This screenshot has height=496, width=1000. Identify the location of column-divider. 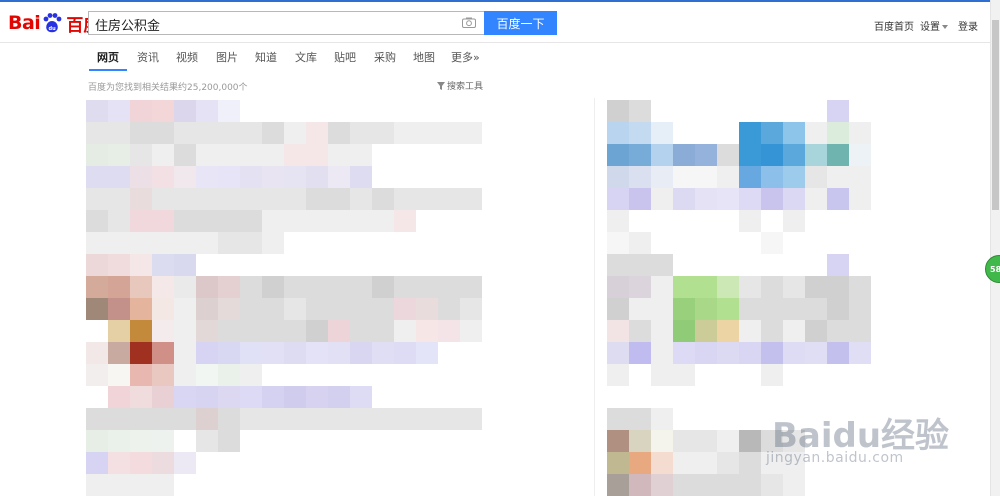
(594, 297).